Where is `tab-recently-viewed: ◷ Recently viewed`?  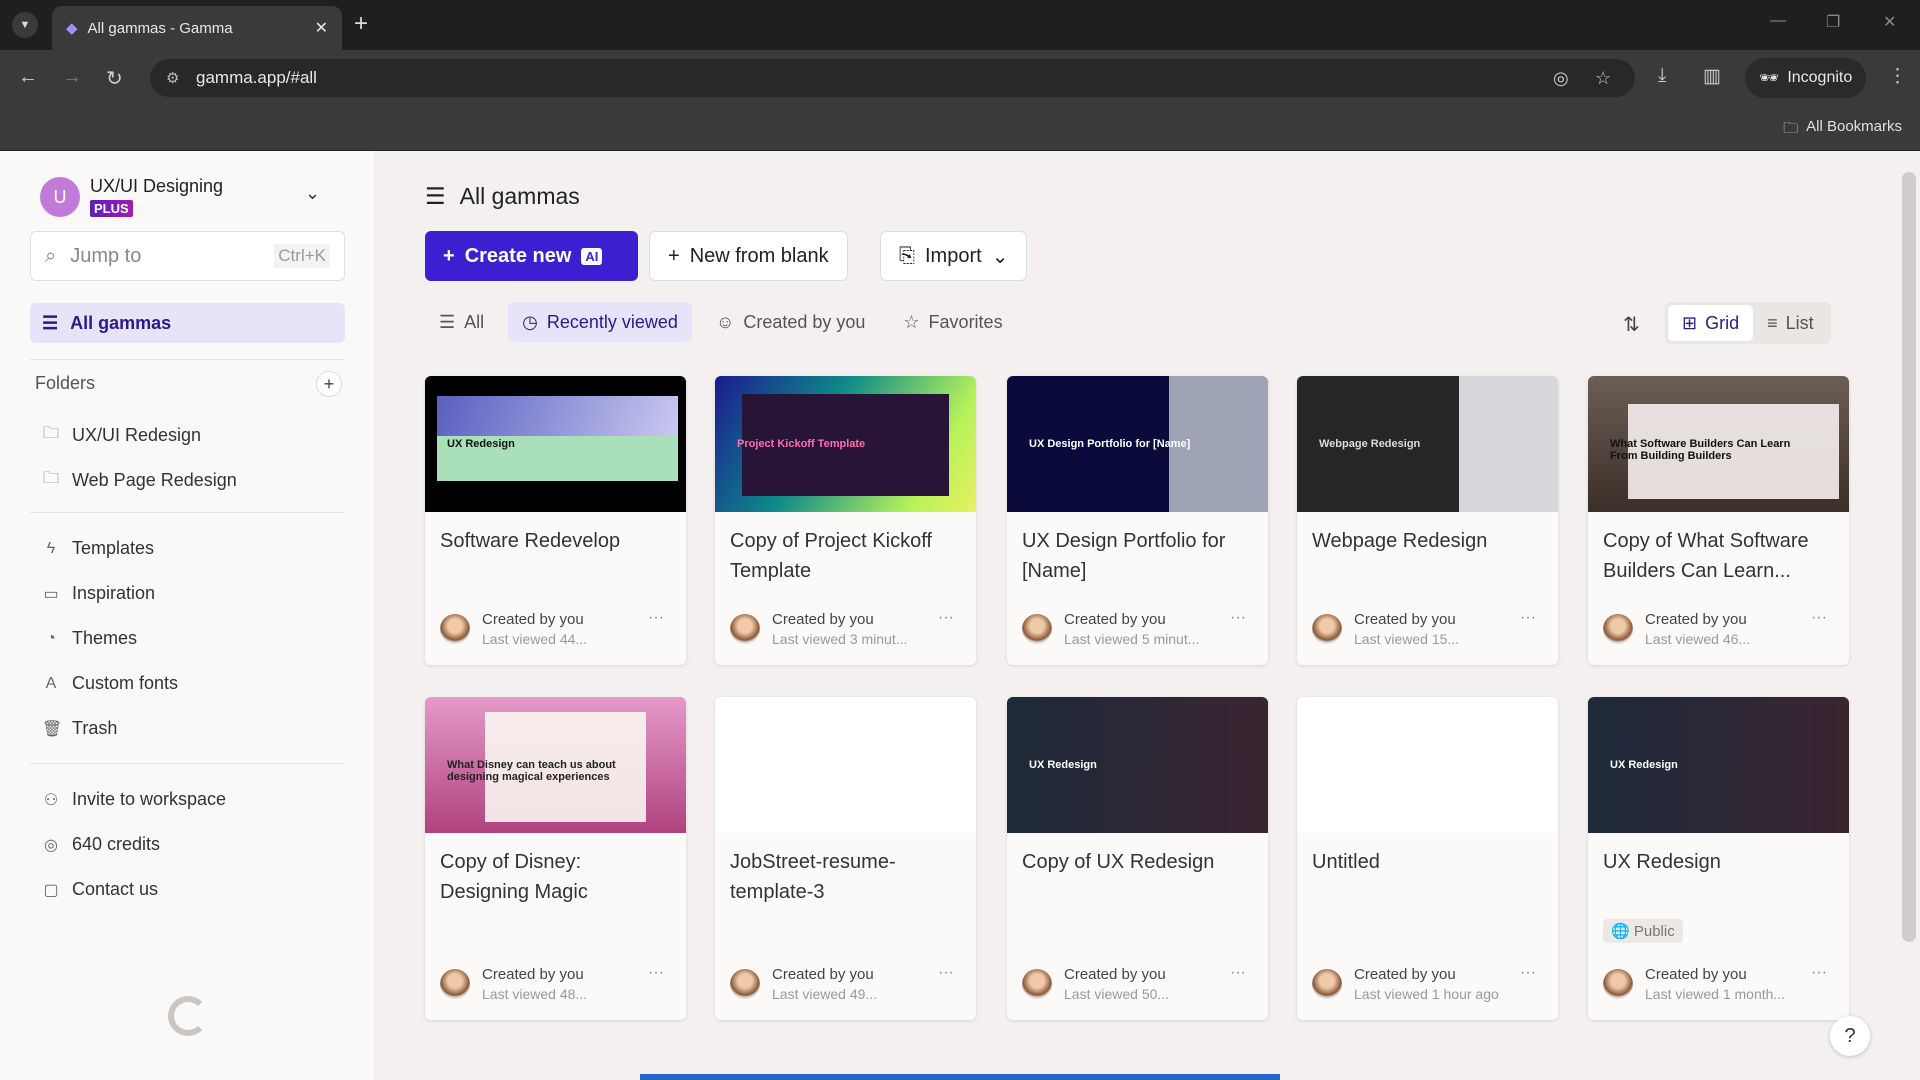
tab-recently-viewed: ◷ Recently viewed is located at coordinates (600, 322).